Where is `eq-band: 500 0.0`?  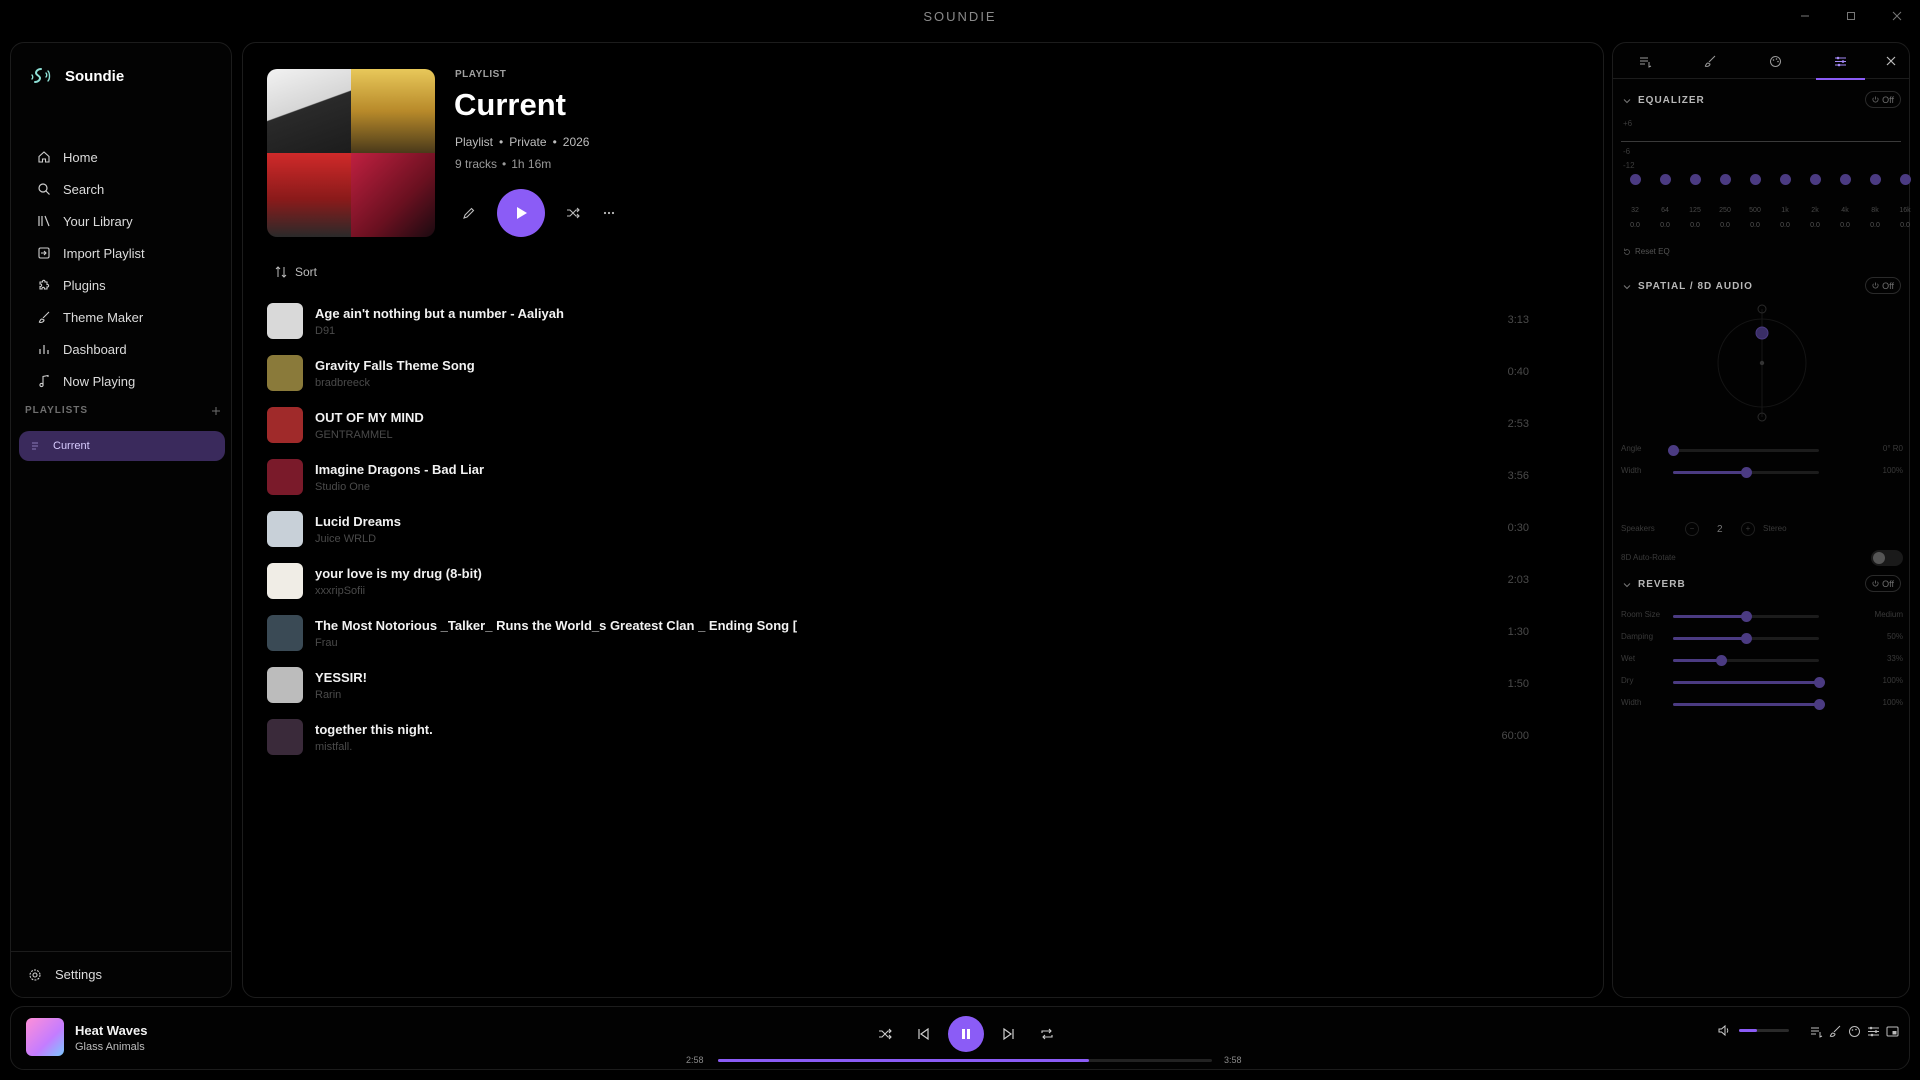 eq-band: 500 0.0 is located at coordinates (1755, 201).